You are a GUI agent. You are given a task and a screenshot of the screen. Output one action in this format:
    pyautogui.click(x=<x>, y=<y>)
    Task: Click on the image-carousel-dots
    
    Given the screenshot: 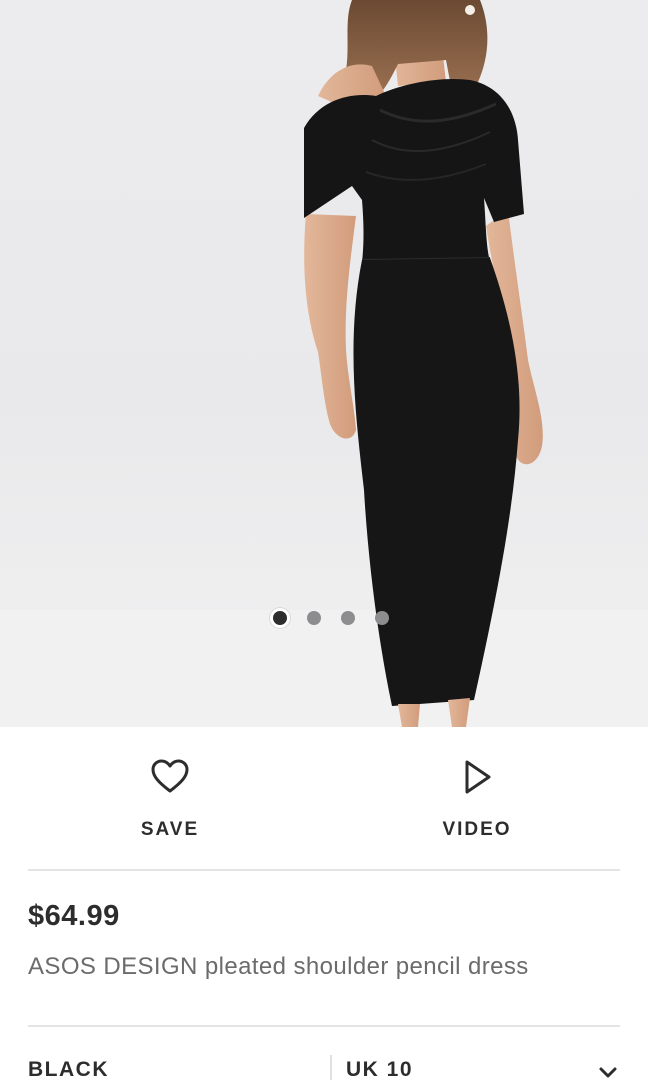 What is the action you would take?
    pyautogui.click(x=324, y=618)
    